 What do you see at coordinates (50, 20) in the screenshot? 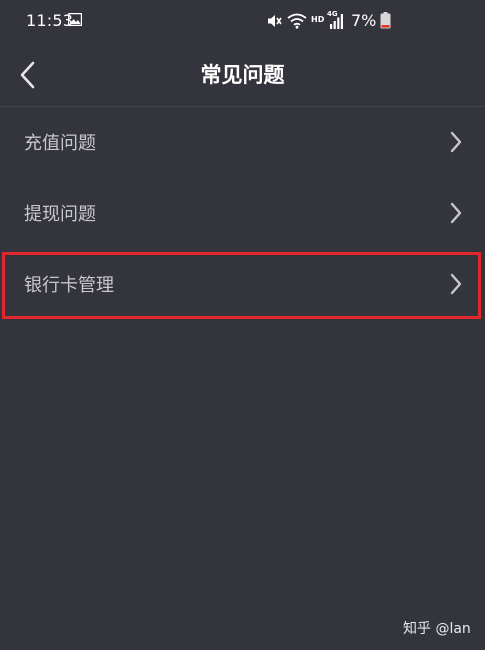
I see `status-time: 11:53` at bounding box center [50, 20].